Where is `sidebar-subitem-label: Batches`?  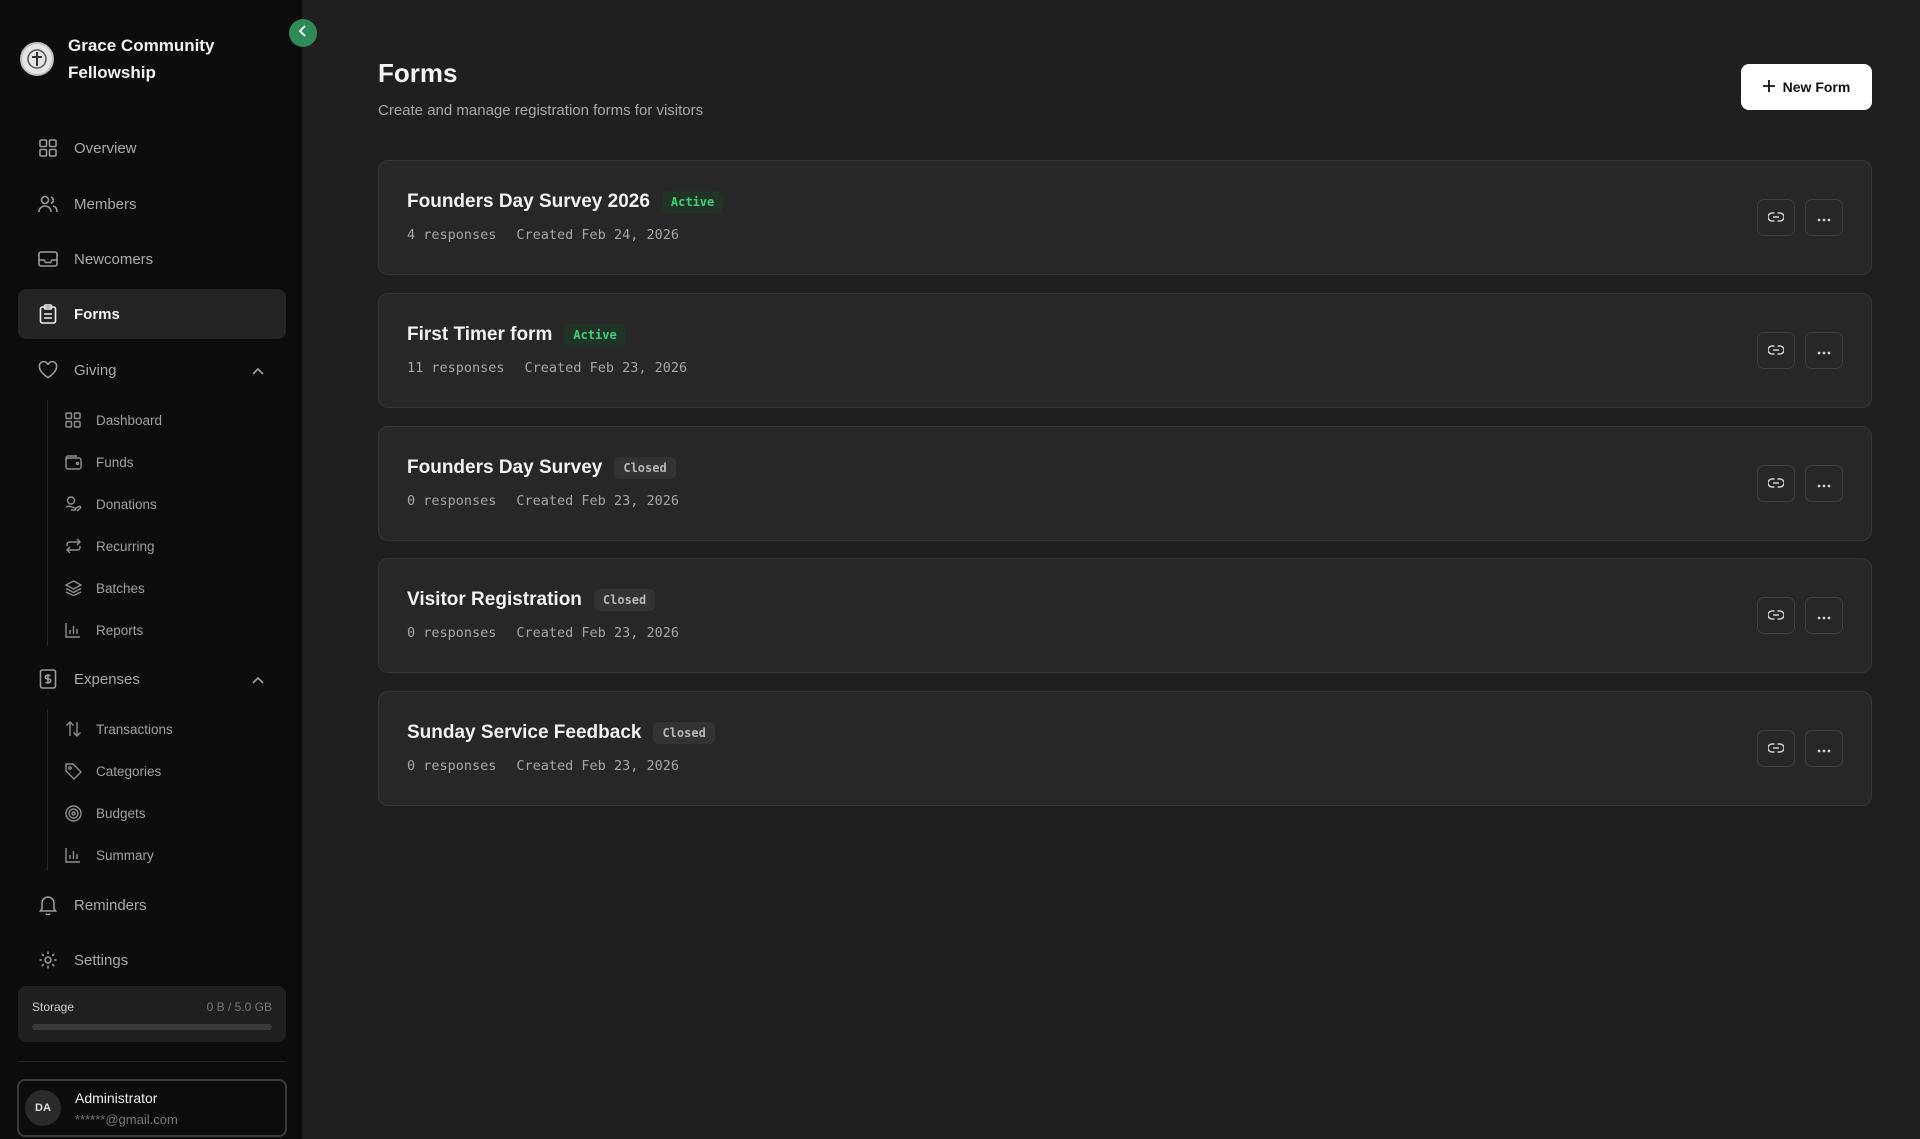 sidebar-subitem-label: Batches is located at coordinates (120, 588).